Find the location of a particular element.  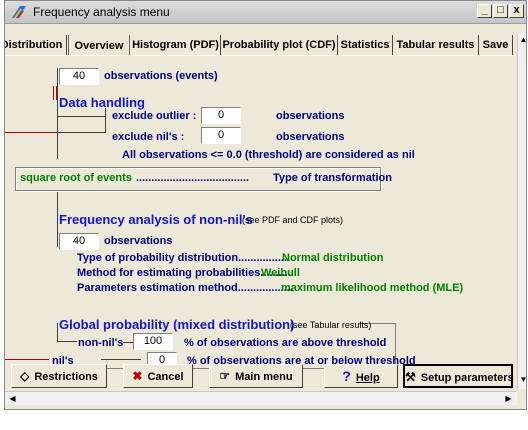

setup-parameters-button: ⚒ Setup parameters is located at coordinates (458, 376).